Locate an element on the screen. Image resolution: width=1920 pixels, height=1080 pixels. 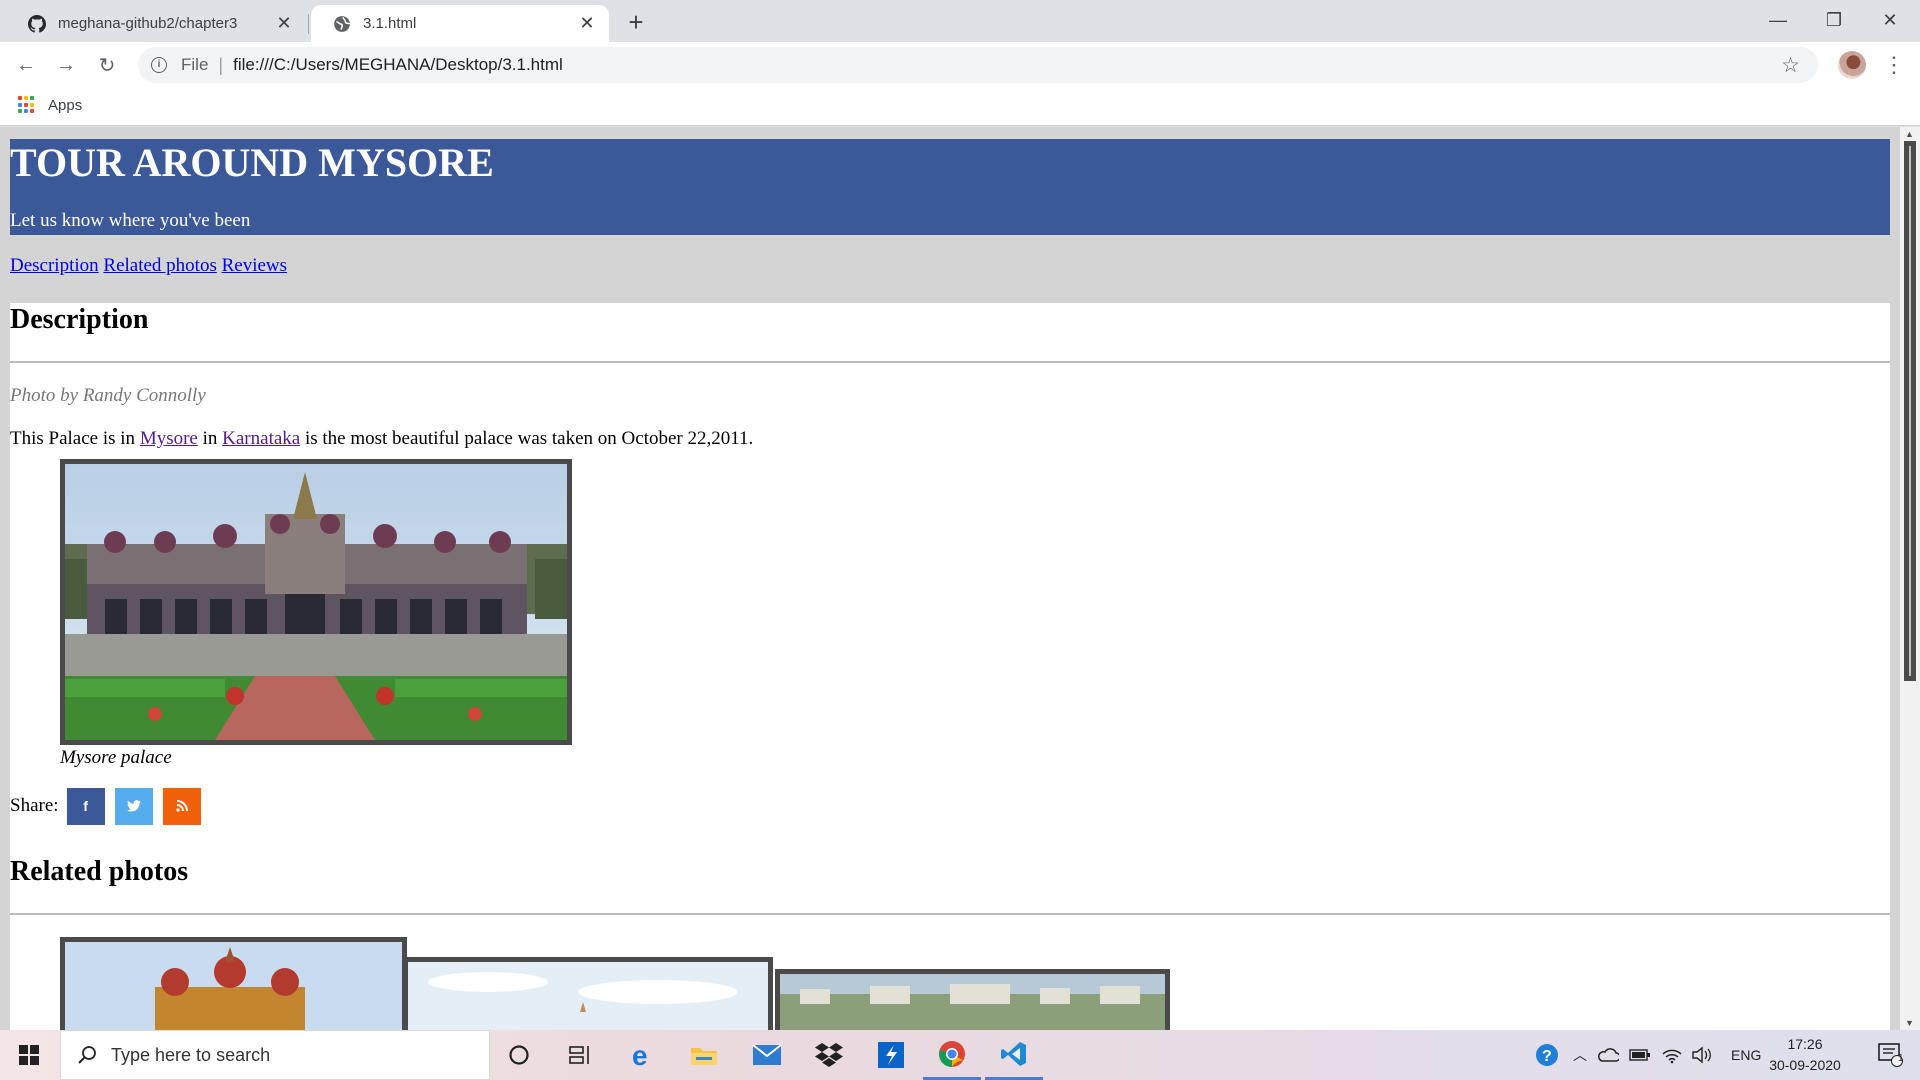
site-title: TOUR AROUND MYSORE is located at coordinates (252, 162).